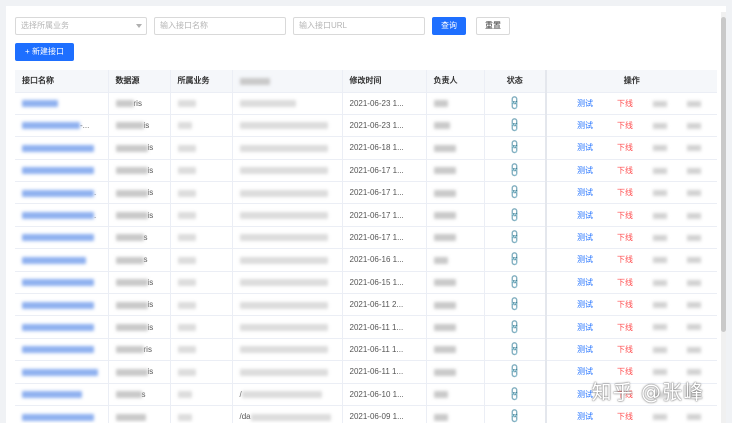 Image resolution: width=732 pixels, height=423 pixels. I want to click on scrollbar-thumb, so click(723, 174).